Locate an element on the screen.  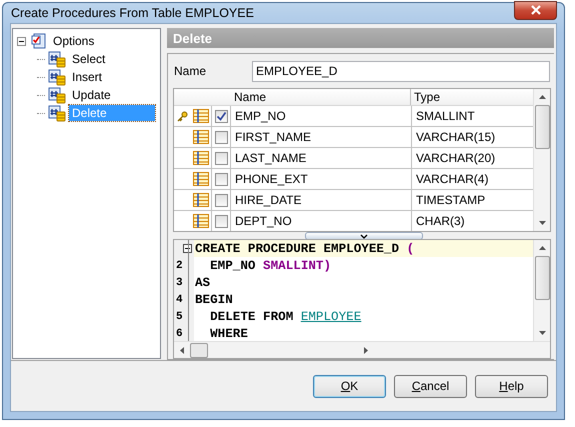
tree-item: Update is located at coordinates (91, 95).